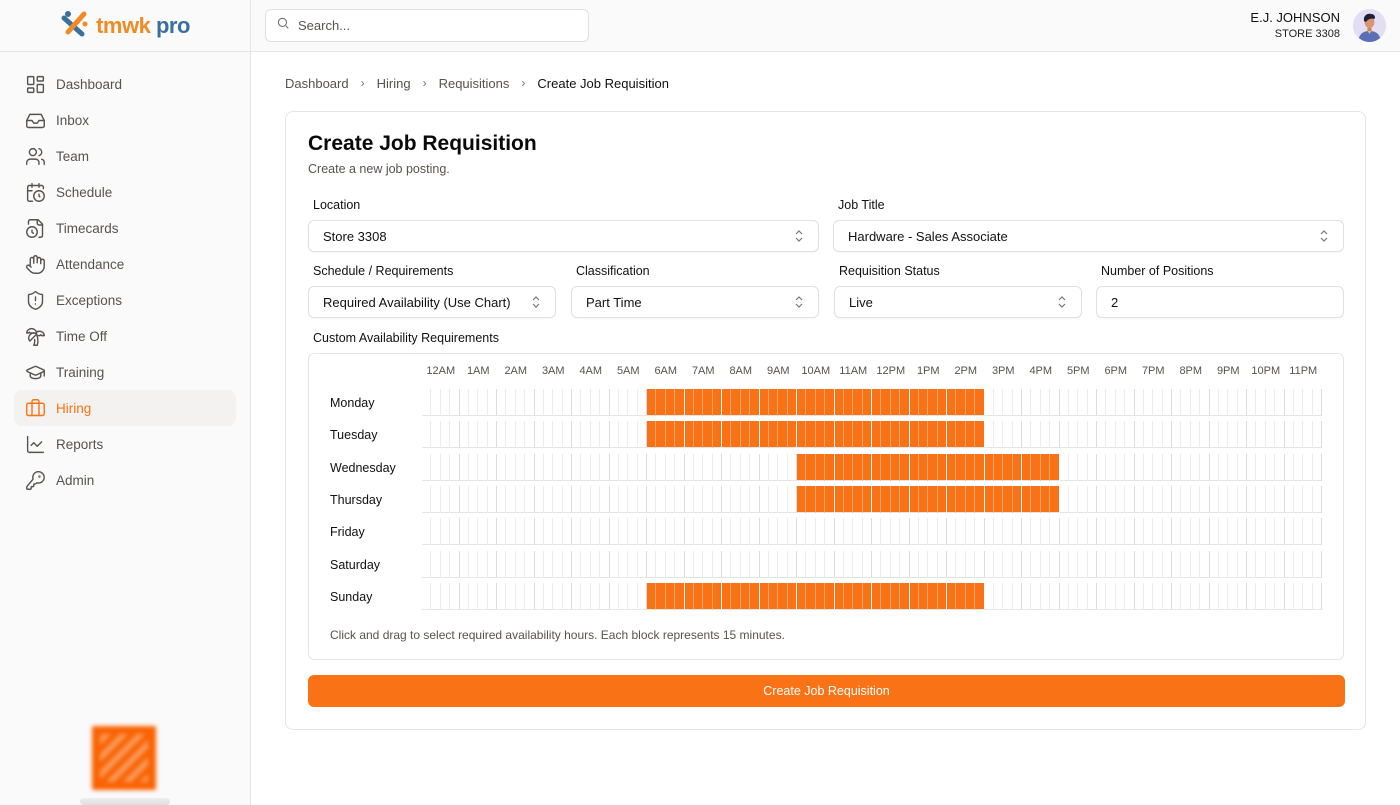  What do you see at coordinates (125, 408) in the screenshot?
I see `sidebar-item-hiring: Hiring` at bounding box center [125, 408].